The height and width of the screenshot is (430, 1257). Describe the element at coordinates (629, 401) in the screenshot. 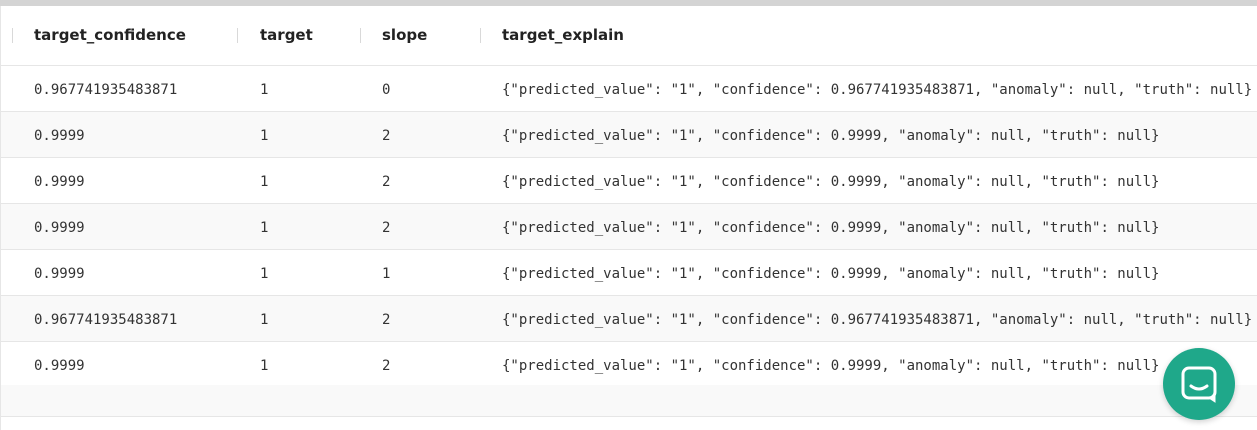

I see `table-footer` at that location.